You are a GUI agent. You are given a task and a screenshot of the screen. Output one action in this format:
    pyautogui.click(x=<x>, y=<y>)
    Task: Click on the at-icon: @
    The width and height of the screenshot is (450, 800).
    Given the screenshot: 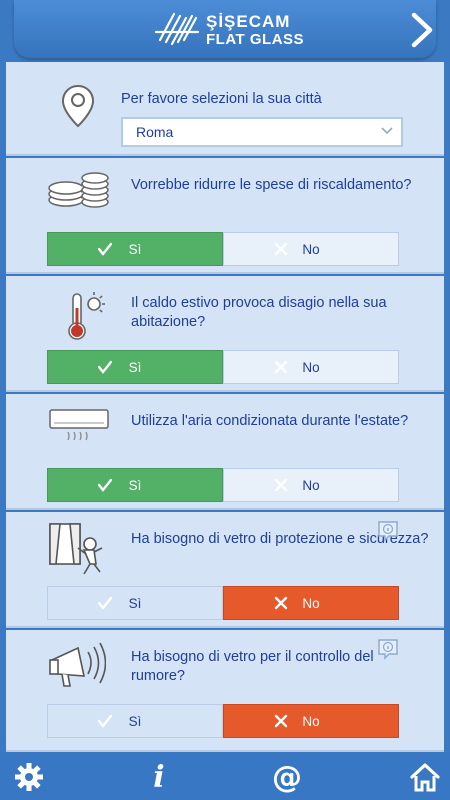 What is the action you would take?
    pyautogui.click(x=287, y=777)
    